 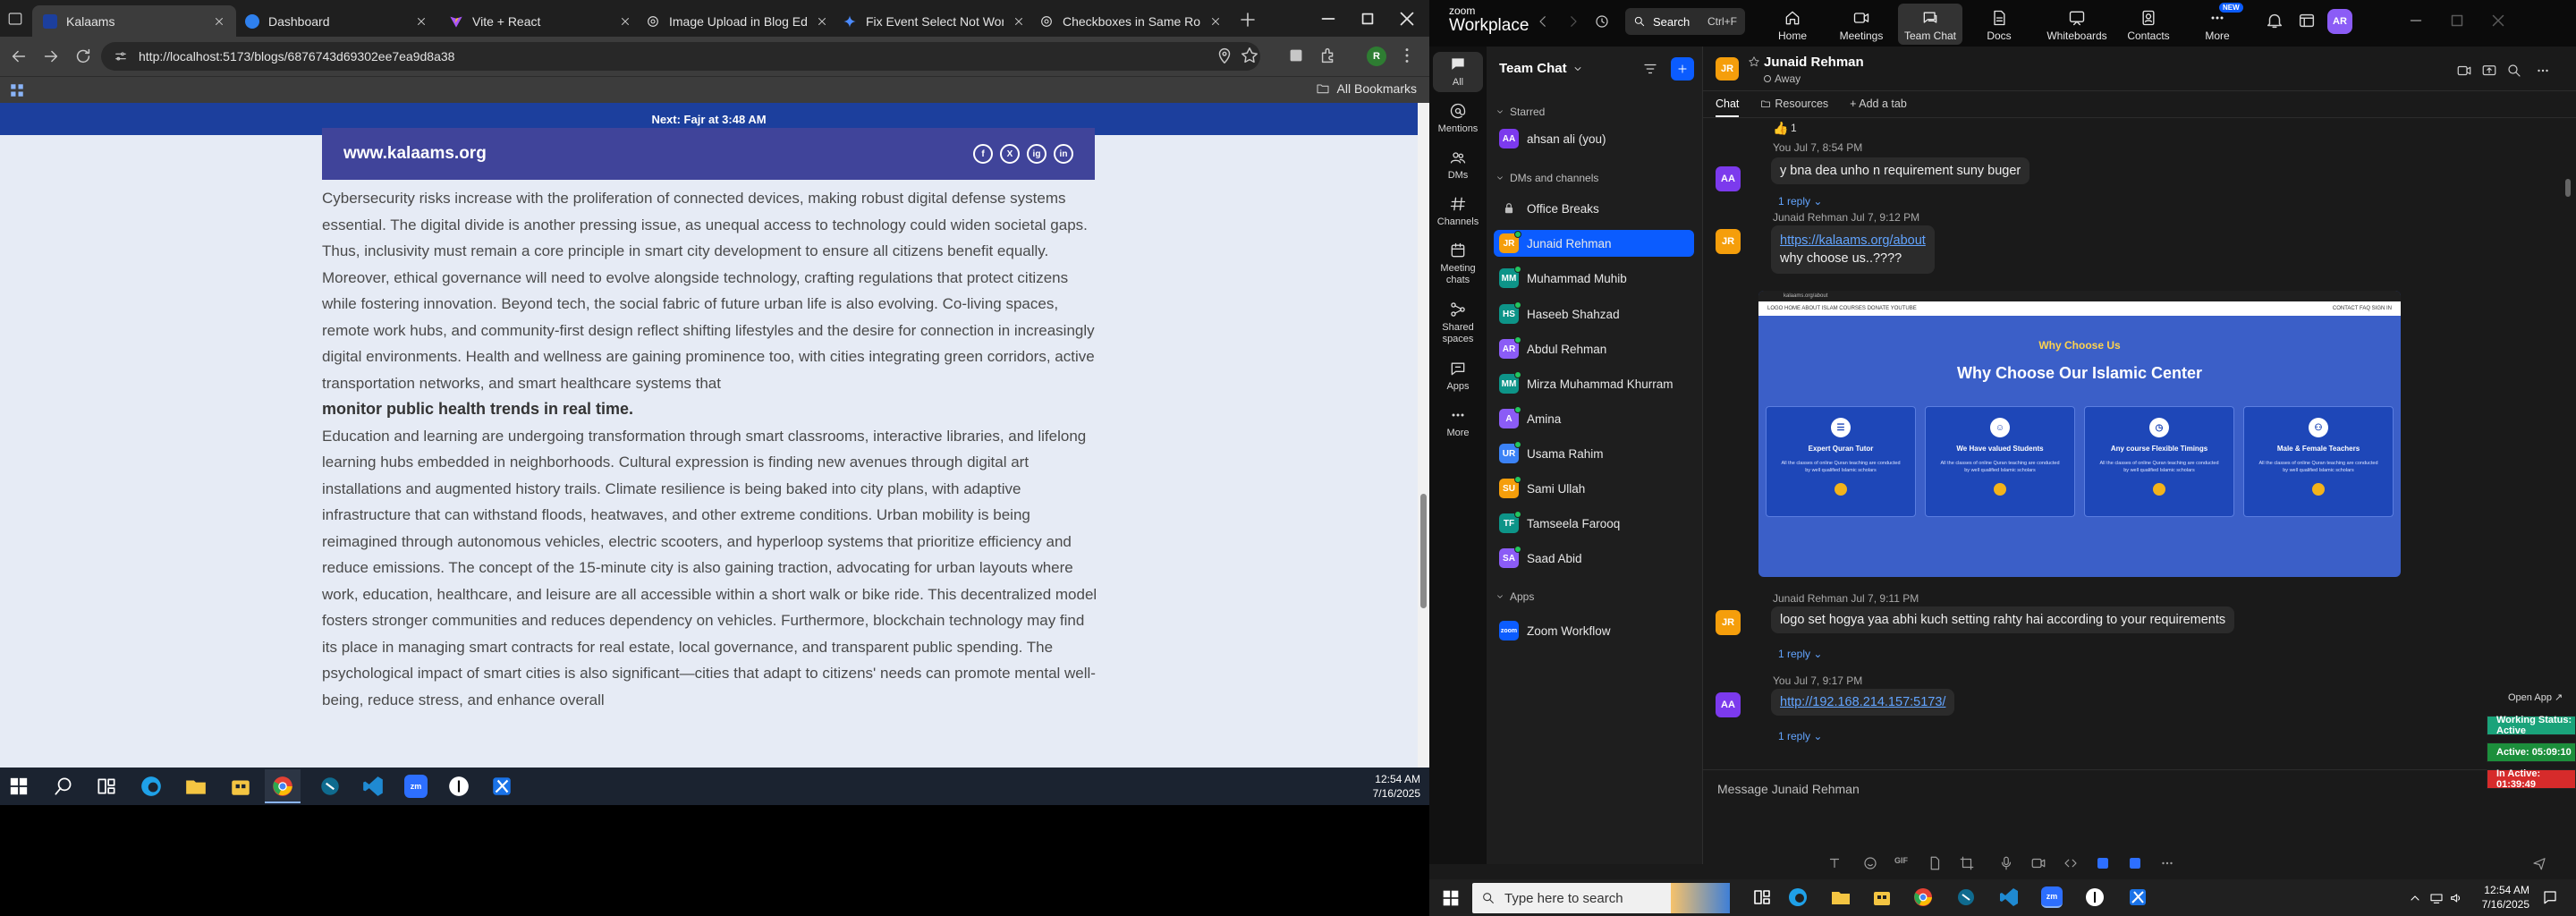 What do you see at coordinates (1407, 55) in the screenshot?
I see `browser-menu-icon` at bounding box center [1407, 55].